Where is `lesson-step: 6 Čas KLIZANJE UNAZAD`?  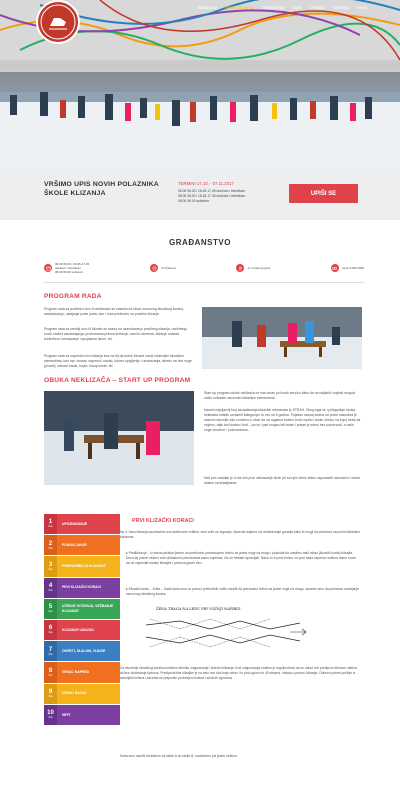 lesson-step: 6 Čas KLIZANJE UNAZAD is located at coordinates (82, 630).